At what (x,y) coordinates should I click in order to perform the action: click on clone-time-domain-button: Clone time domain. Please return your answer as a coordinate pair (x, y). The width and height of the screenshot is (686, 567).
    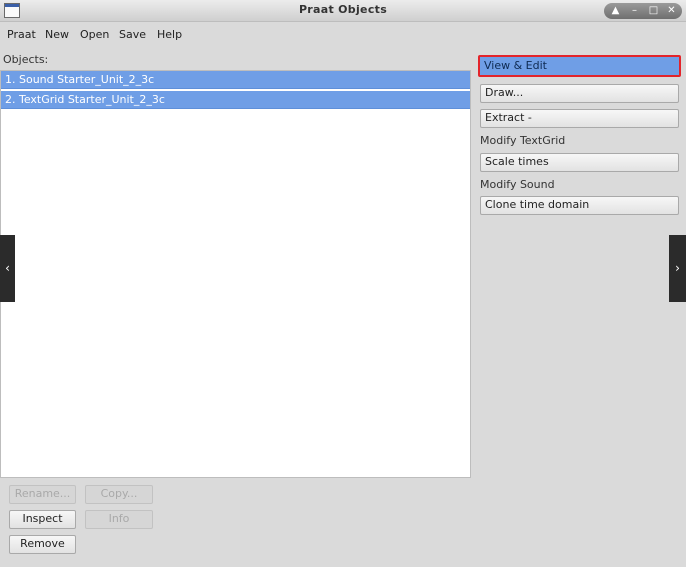
    Looking at the image, I should click on (579, 205).